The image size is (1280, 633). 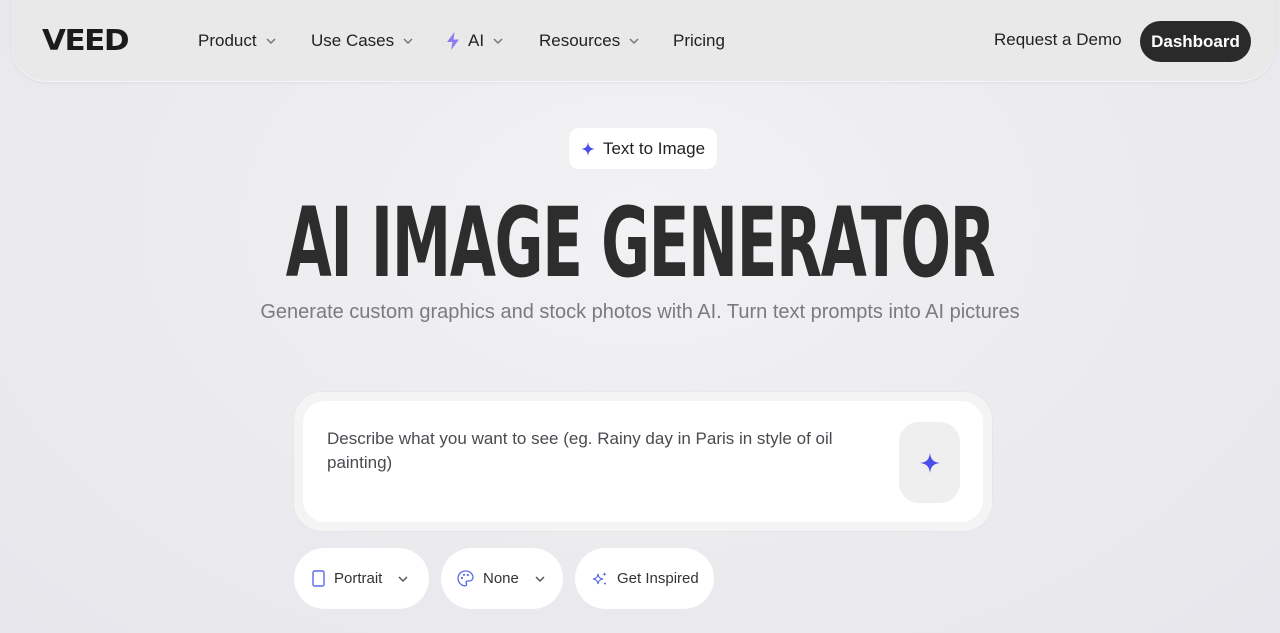 I want to click on nav-item-pricing: Pricing, so click(x=699, y=41).